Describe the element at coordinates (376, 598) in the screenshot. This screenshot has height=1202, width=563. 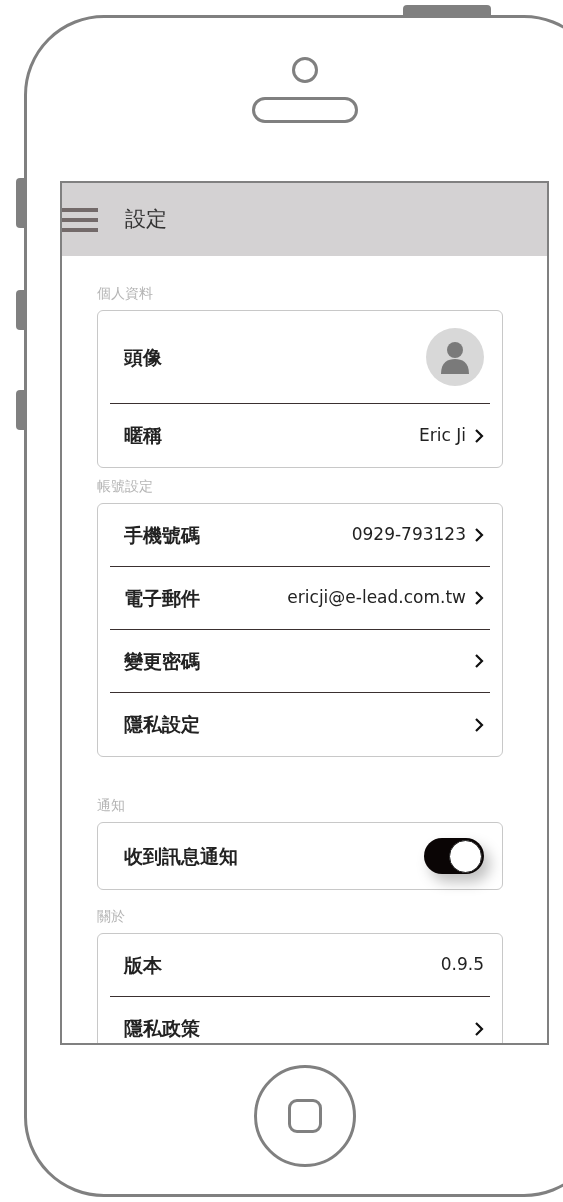
I see `row-value: ericji@e-lead.com.tw` at that location.